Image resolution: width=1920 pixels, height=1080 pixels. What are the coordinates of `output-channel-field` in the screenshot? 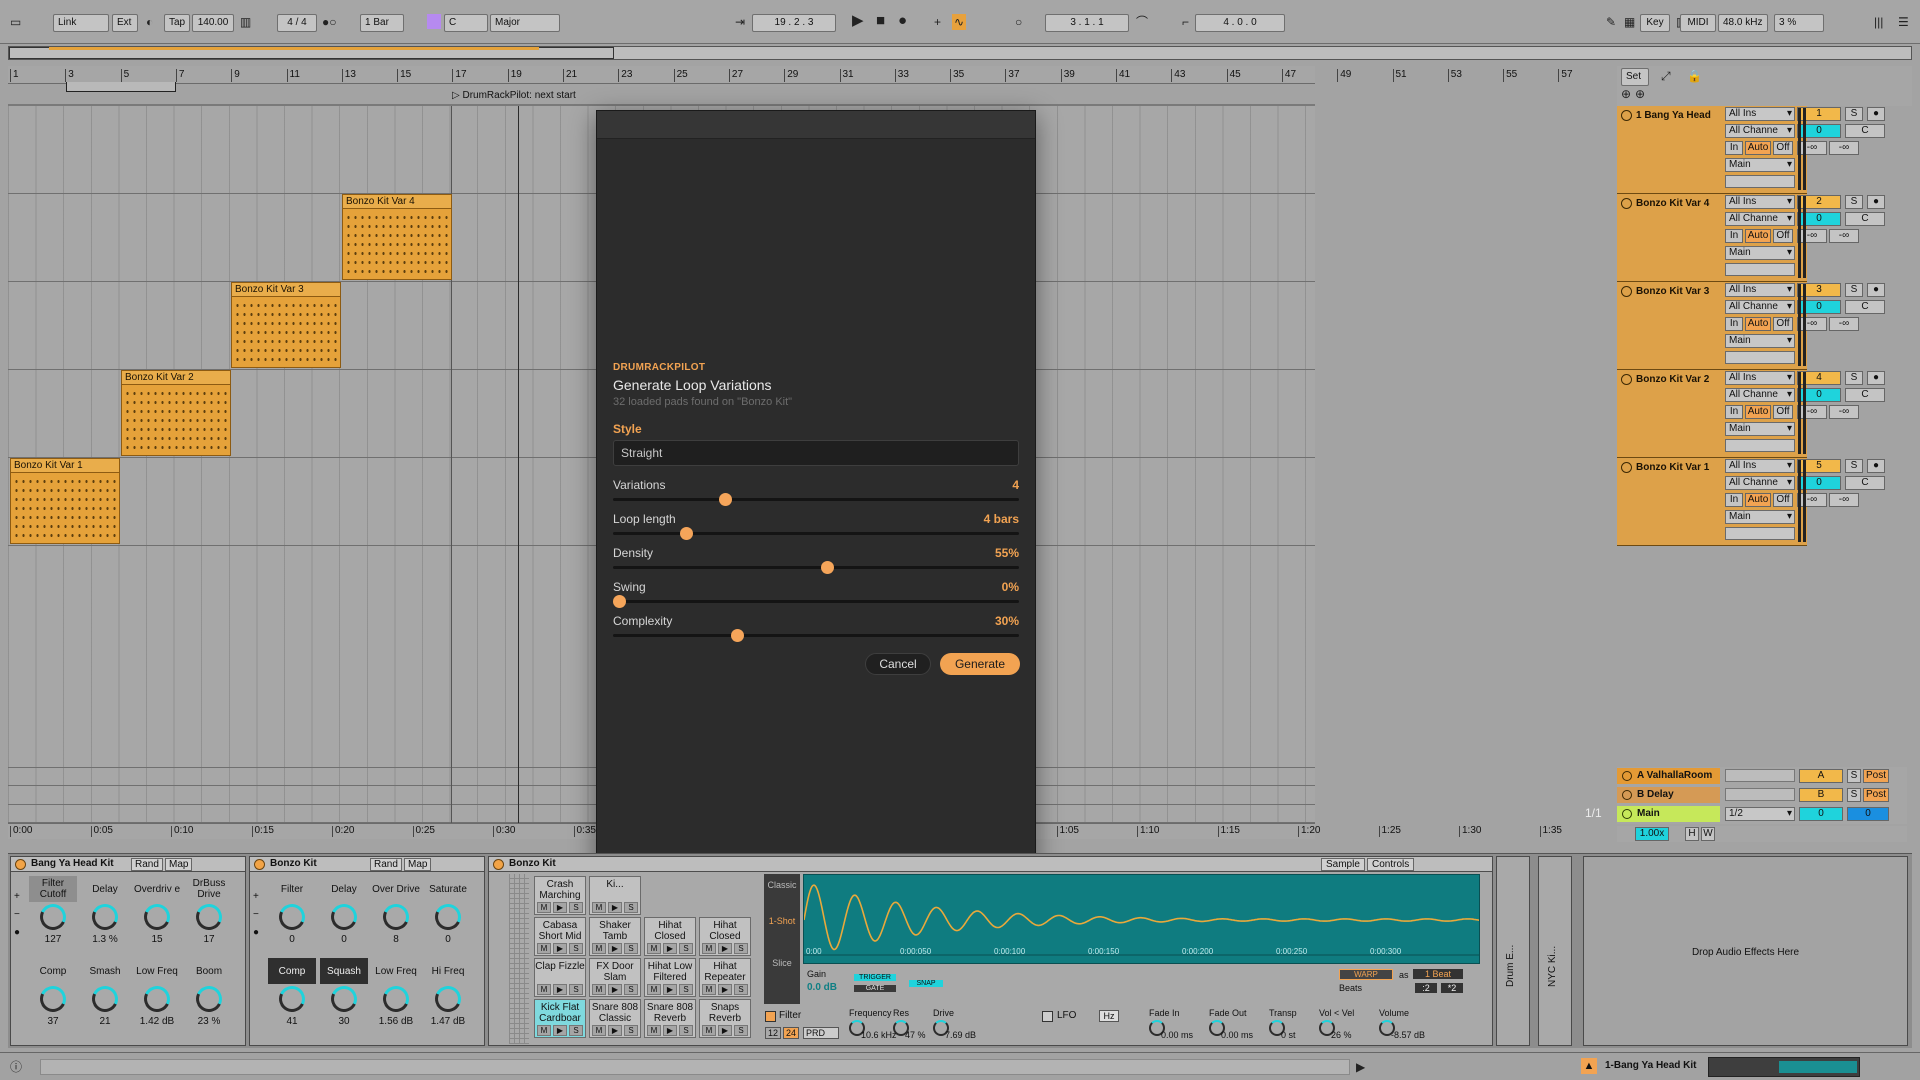 It's located at (1760, 445).